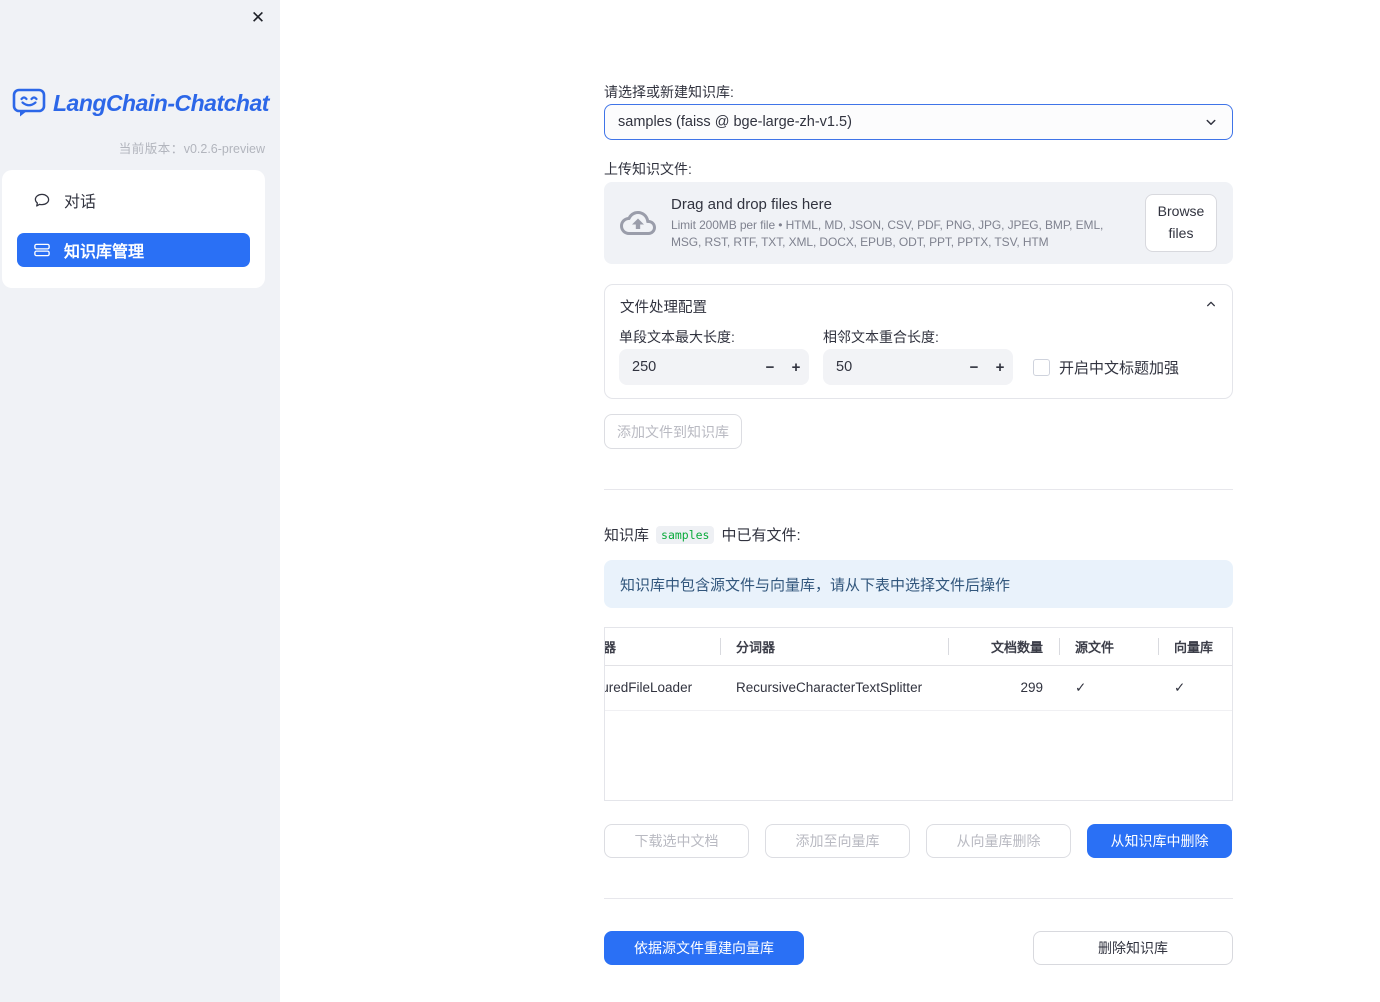  I want to click on chunk-size-input: 250 − +, so click(714, 367).